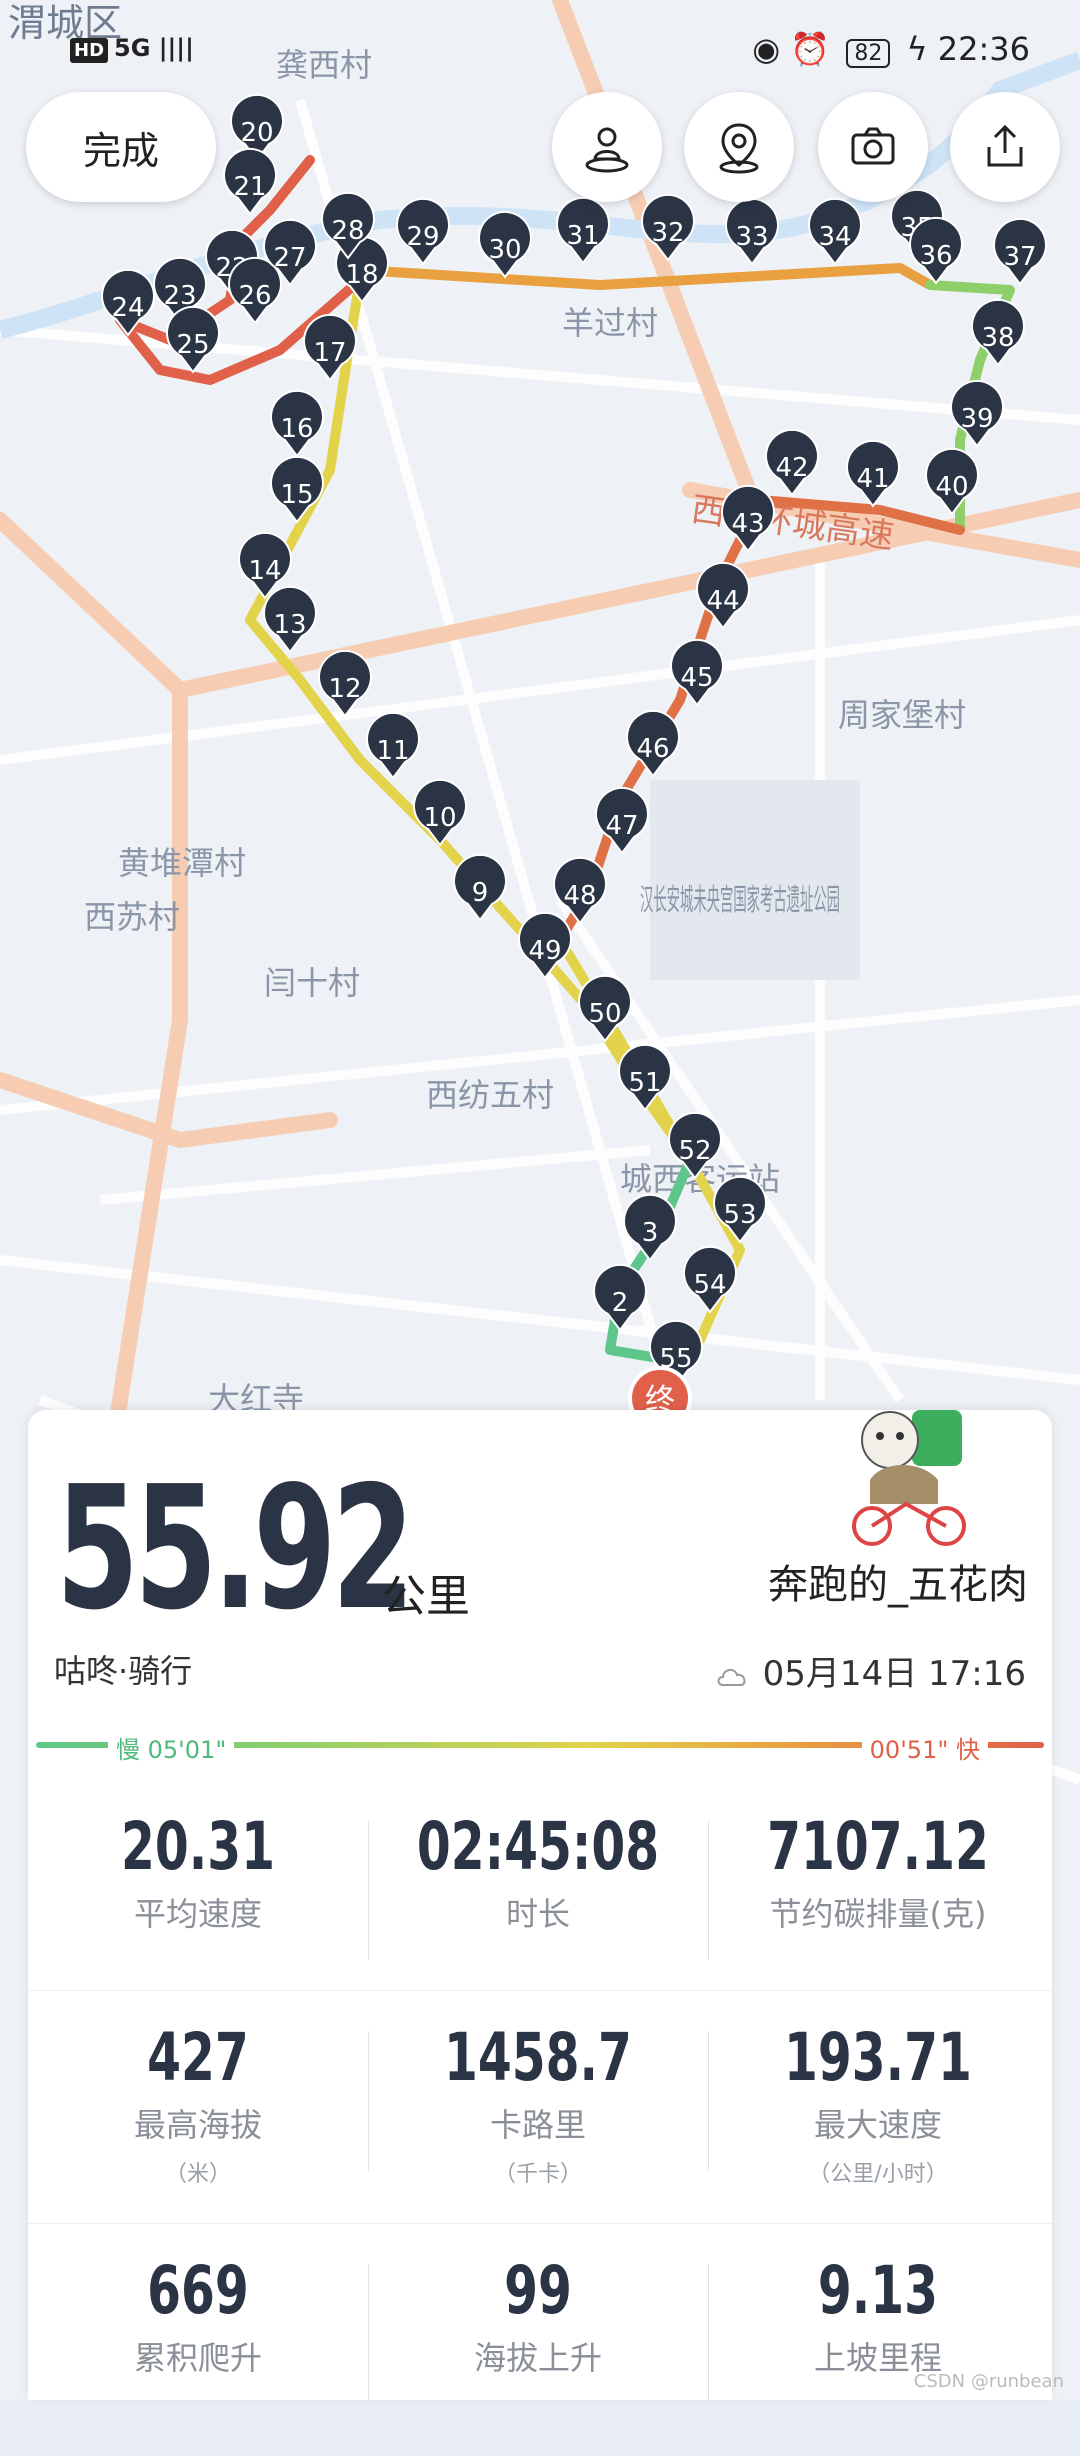 The width and height of the screenshot is (1080, 2456). I want to click on stat-carbon-saved: 7107.12 节约碳排量(克), so click(878, 1870).